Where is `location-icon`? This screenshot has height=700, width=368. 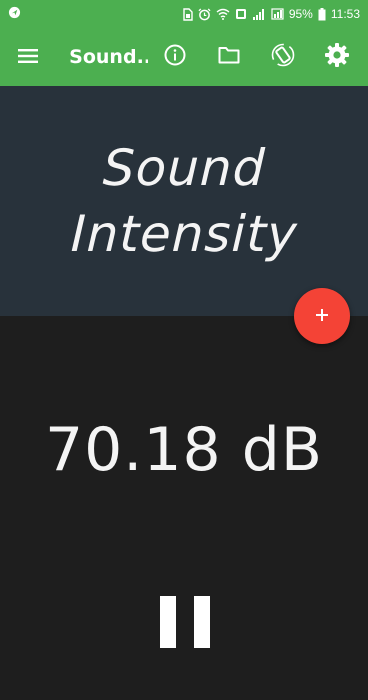 location-icon is located at coordinates (14, 14).